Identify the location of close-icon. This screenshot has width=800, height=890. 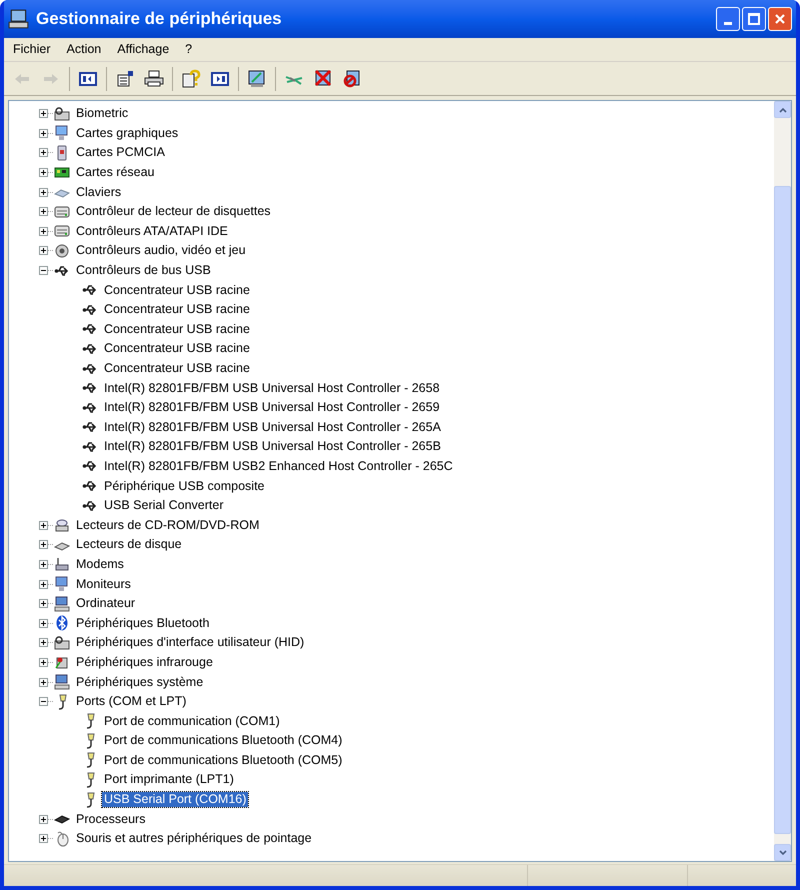
(780, 19).